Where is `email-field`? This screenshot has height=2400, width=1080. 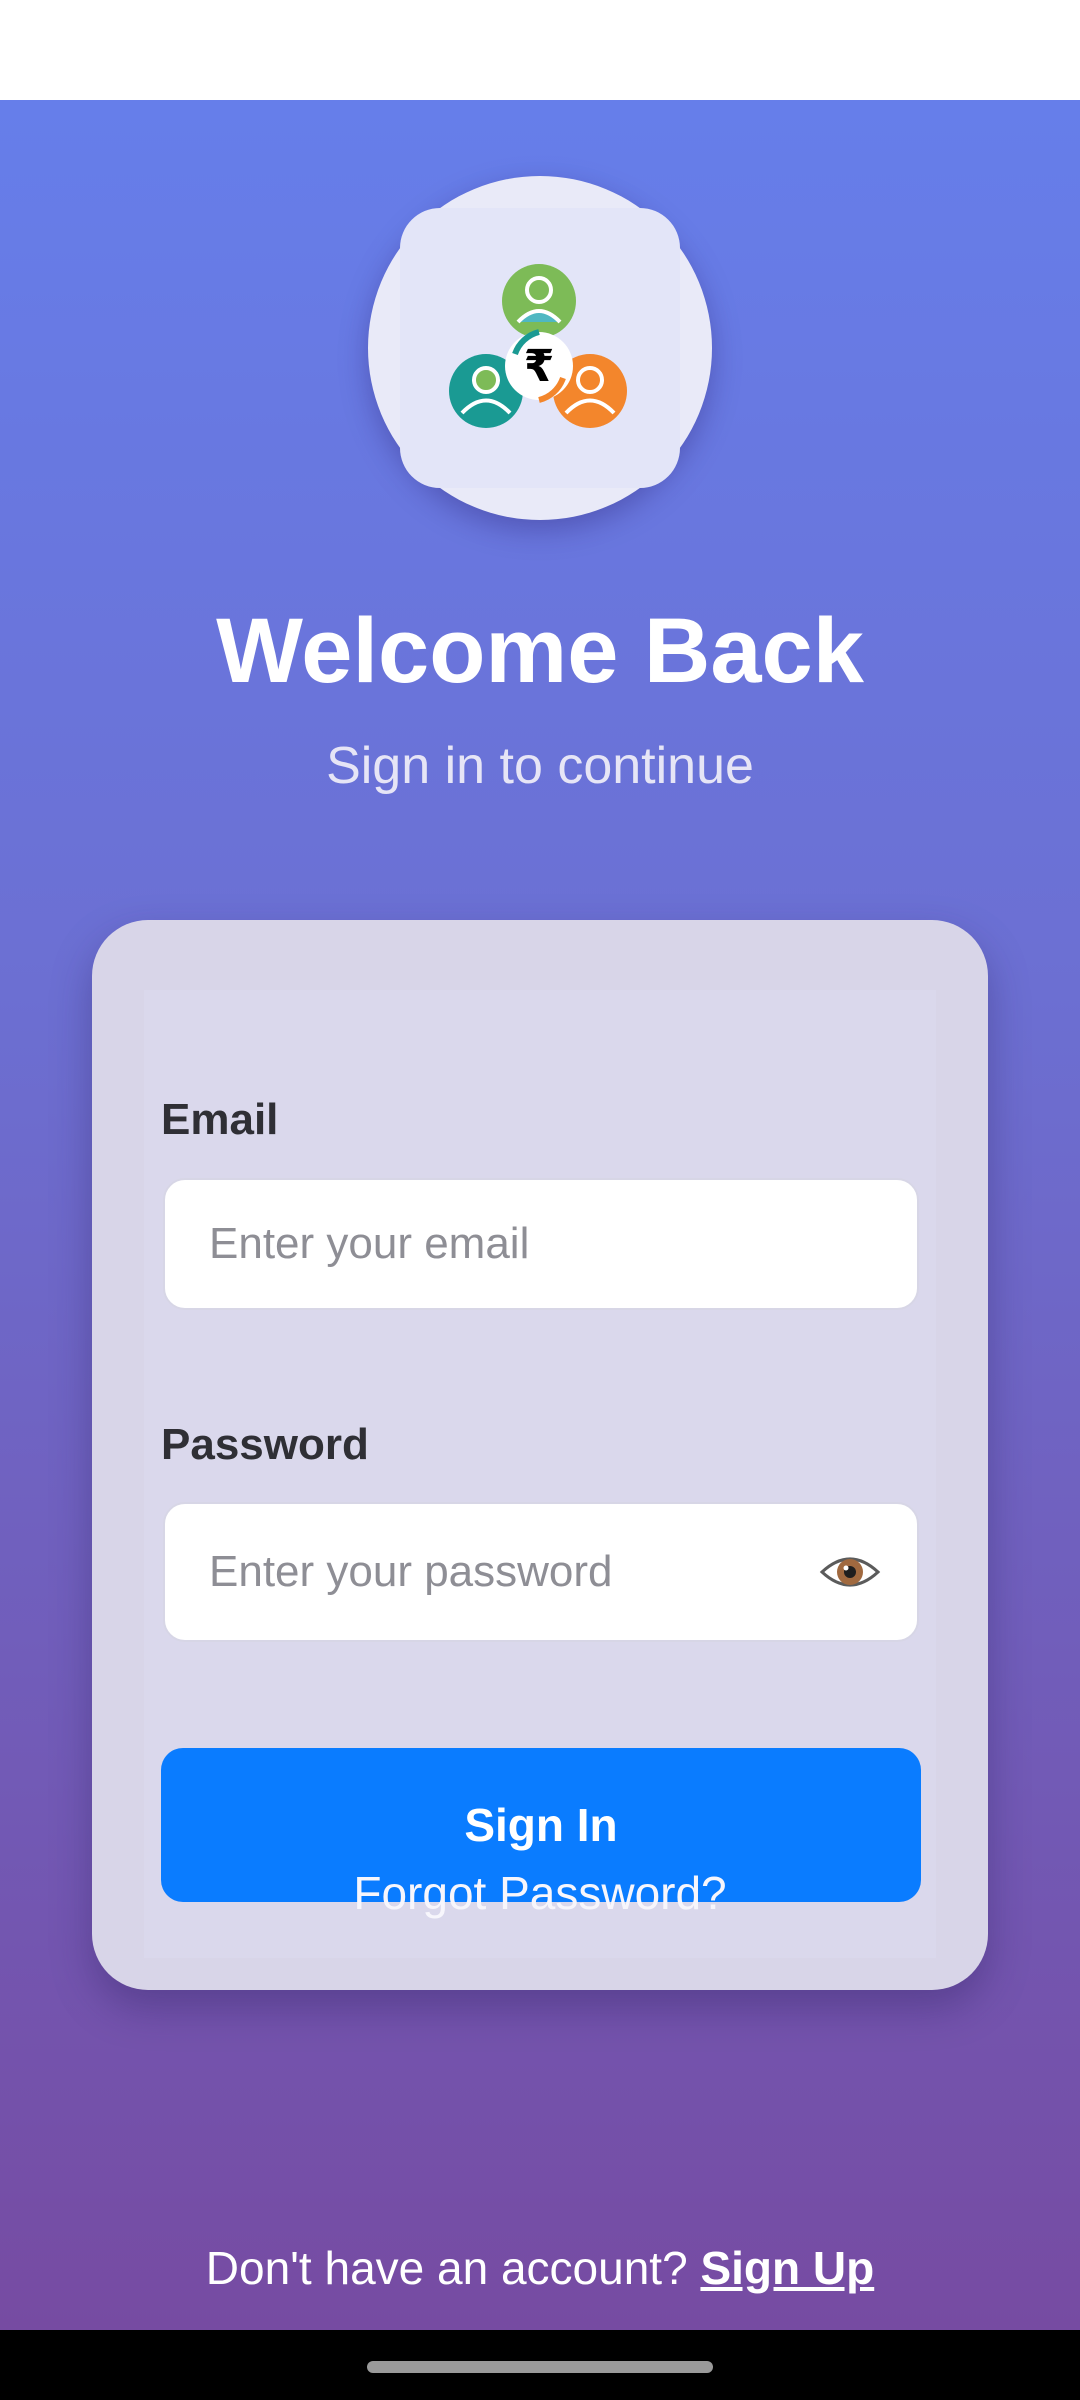 email-field is located at coordinates (539, 1244).